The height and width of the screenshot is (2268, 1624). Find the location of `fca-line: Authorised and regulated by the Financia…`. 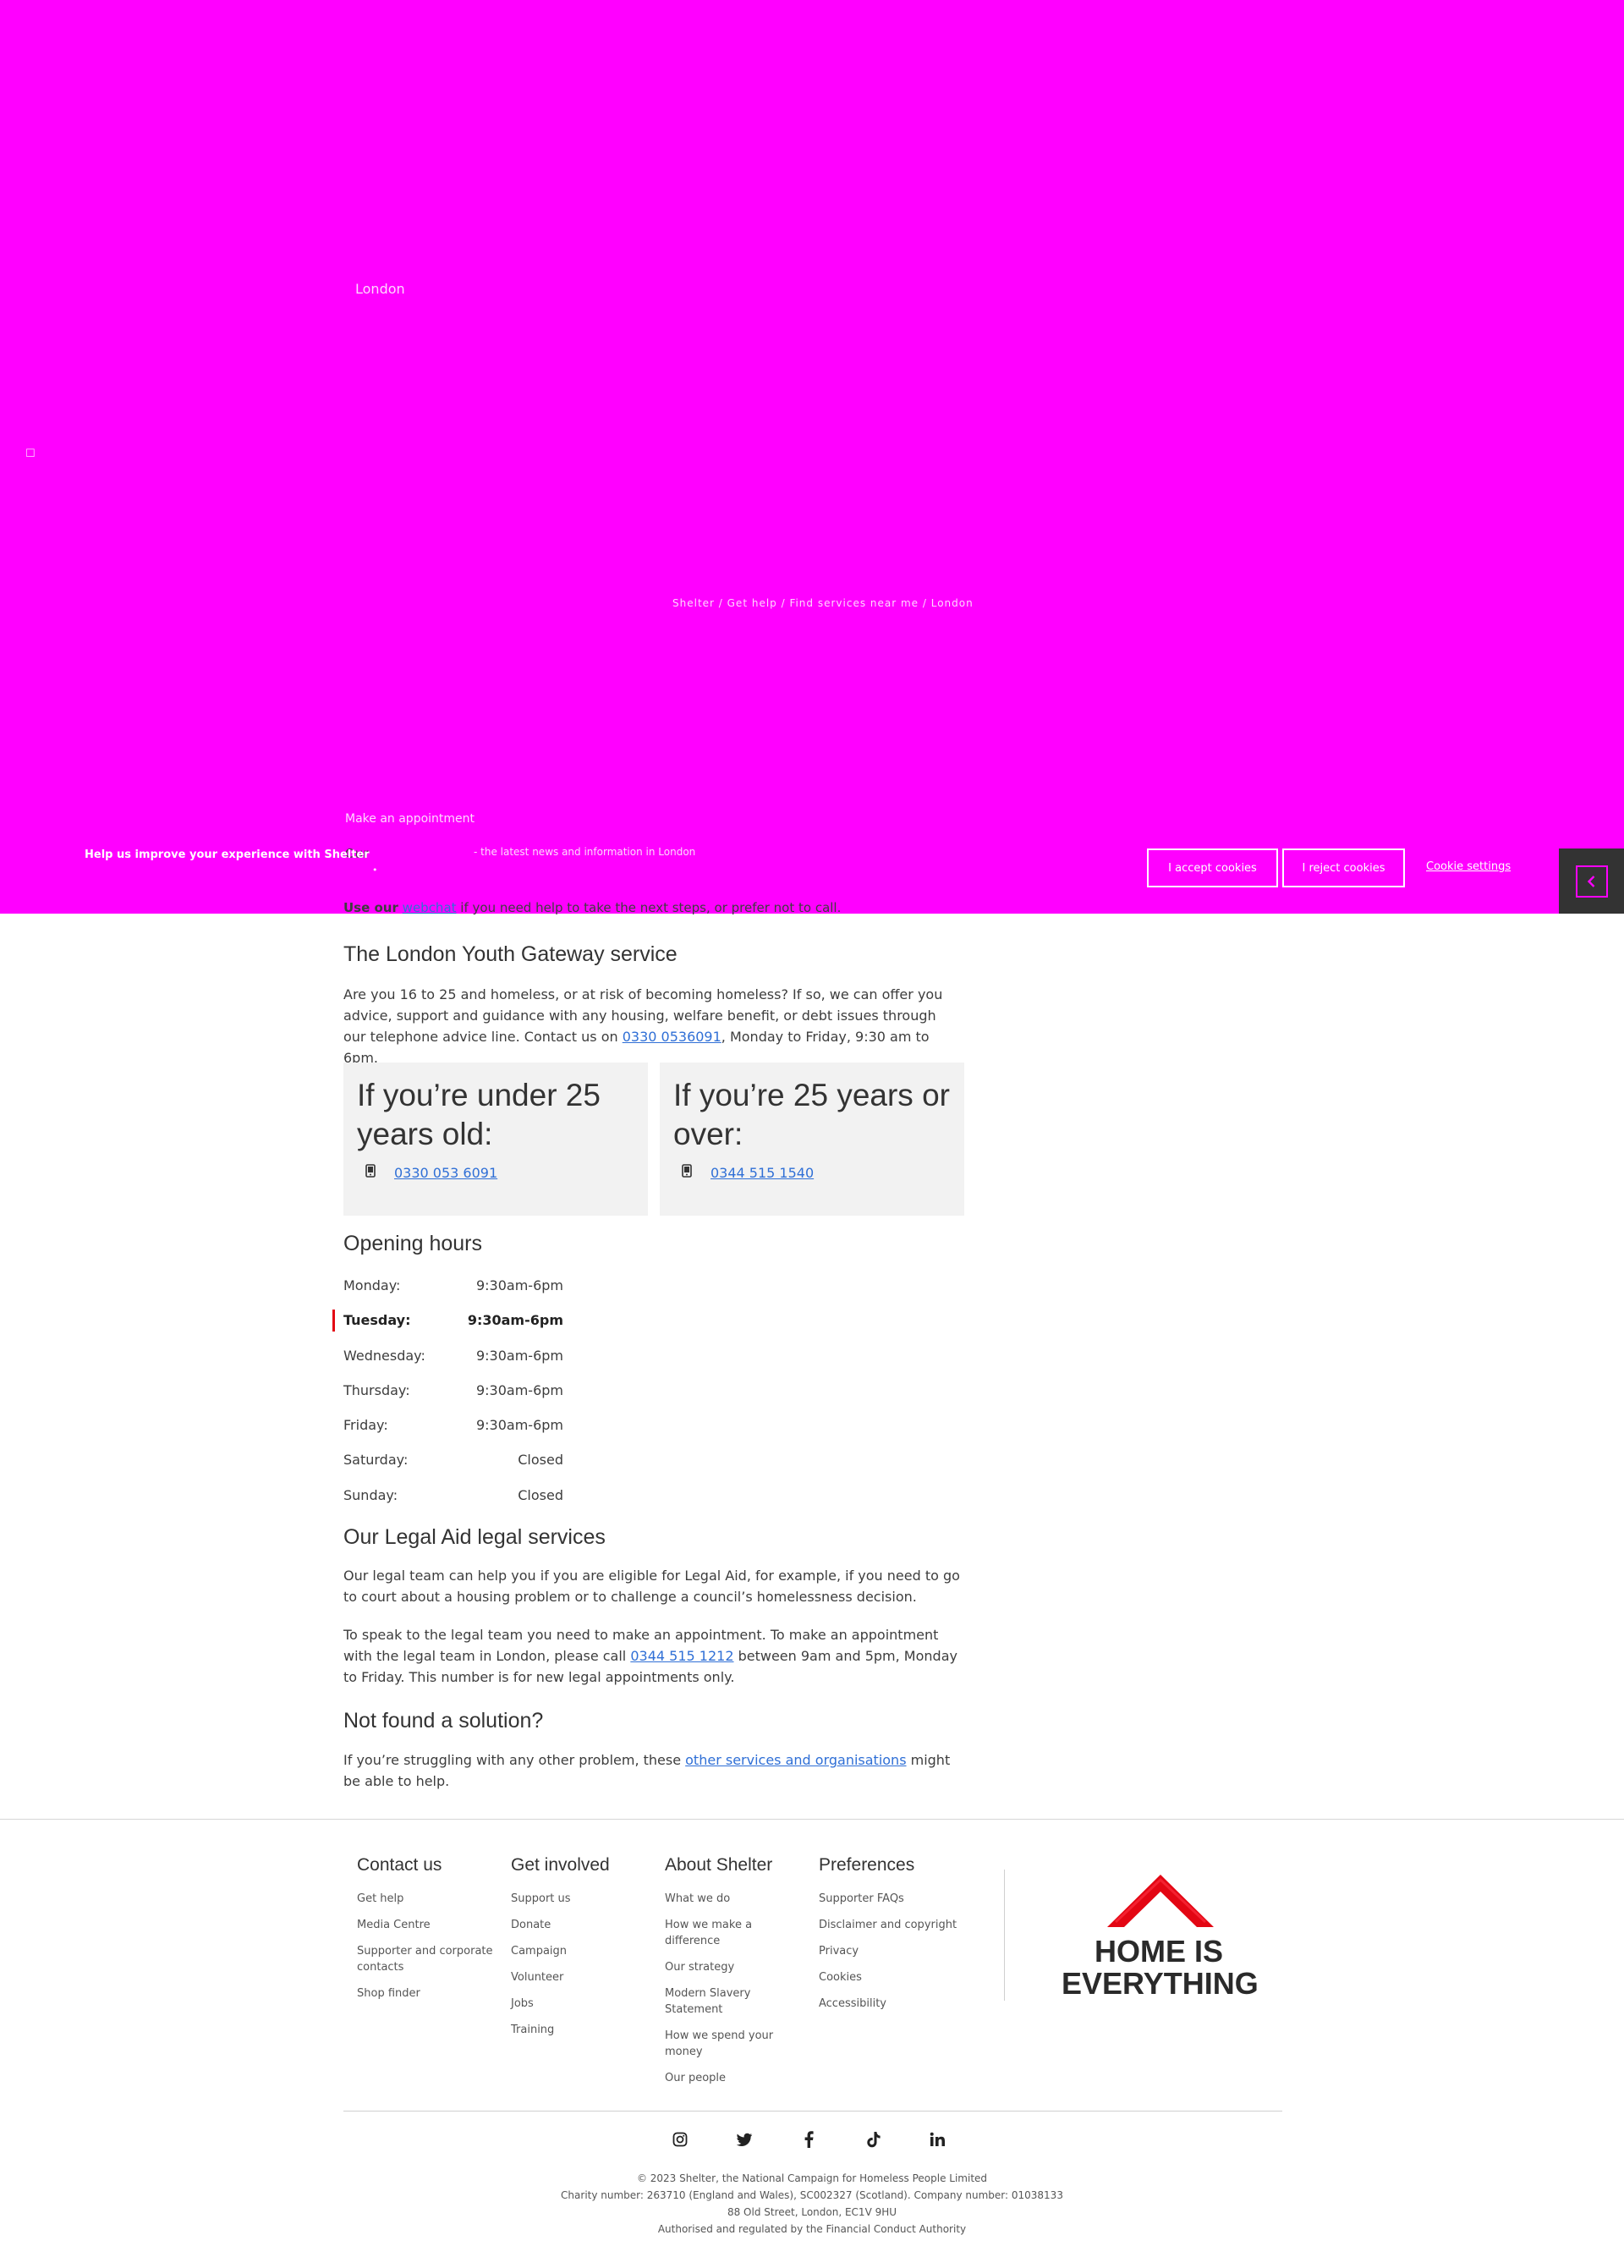

fca-line: Authorised and regulated by the Financia… is located at coordinates (812, 2229).